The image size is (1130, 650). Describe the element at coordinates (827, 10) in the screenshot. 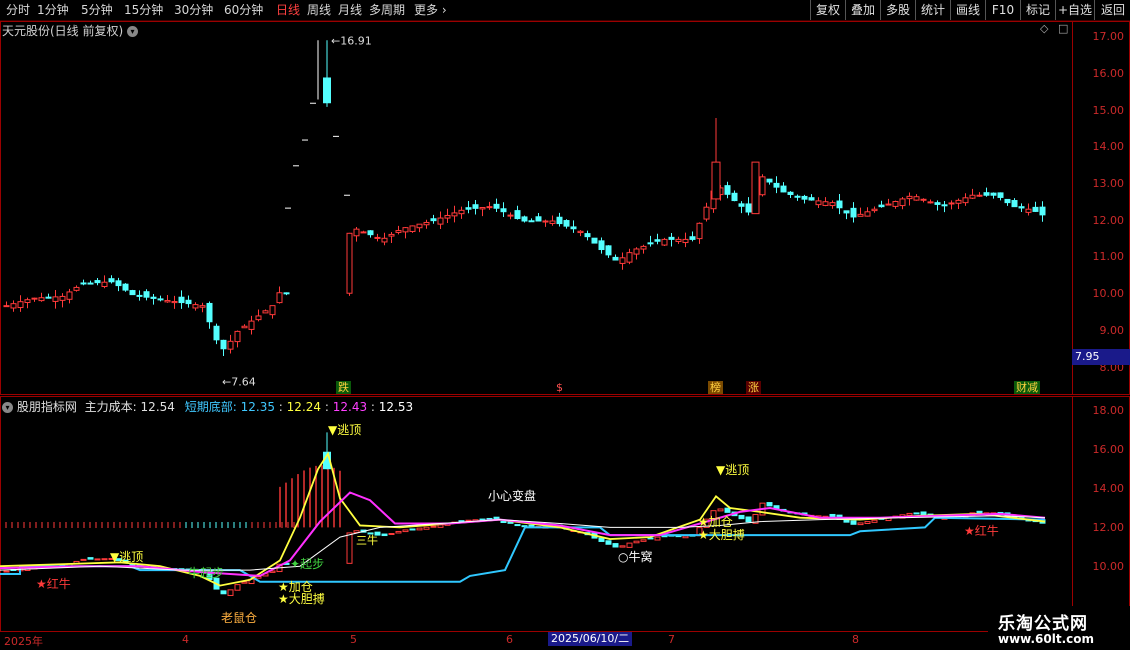

I see `fuquan-button: 复权` at that location.